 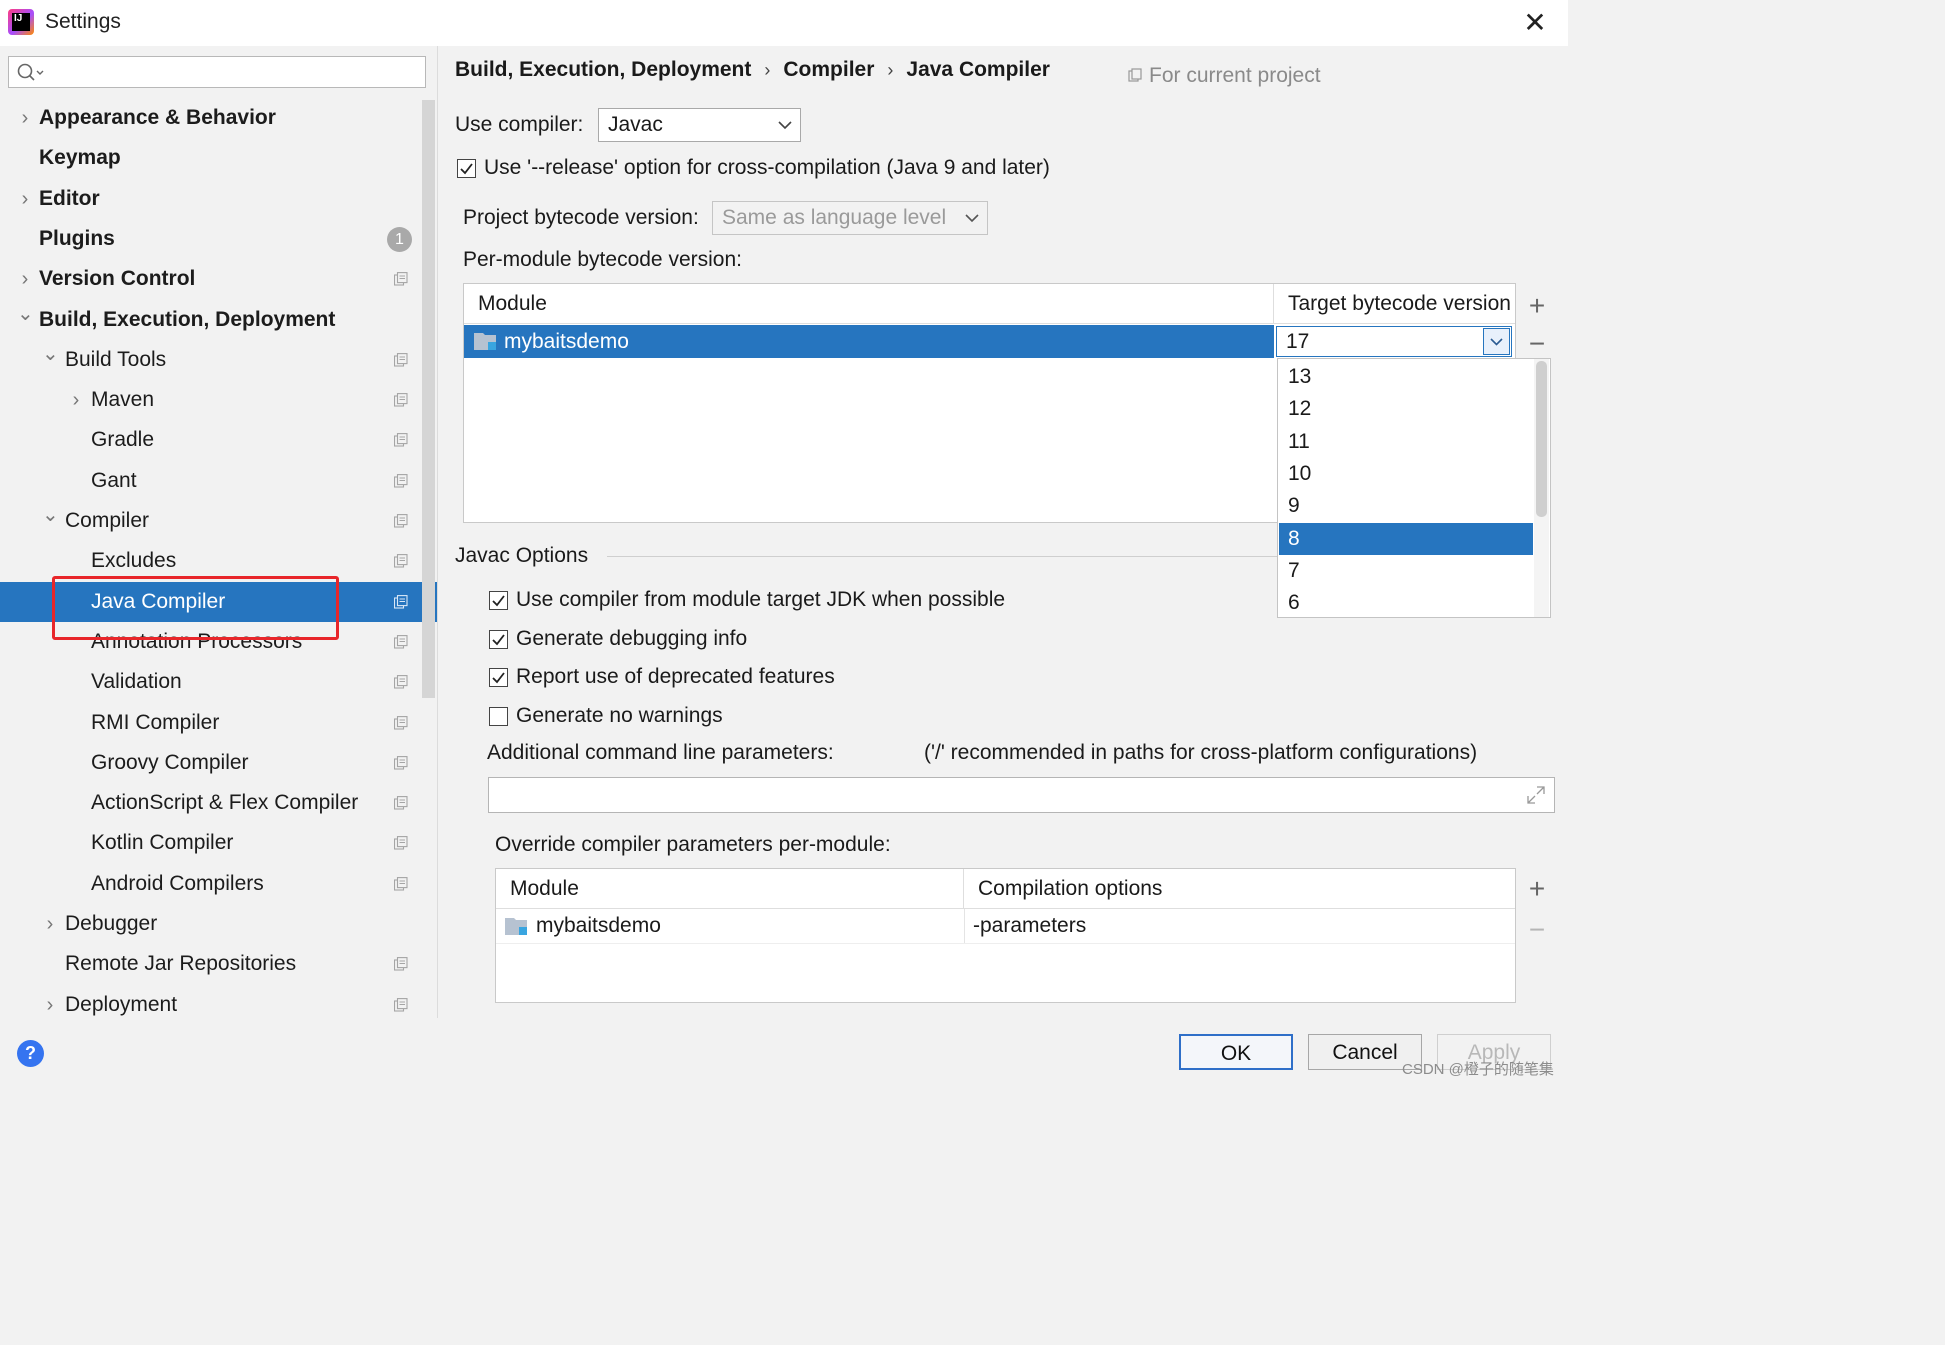 What do you see at coordinates (181, 964) in the screenshot?
I see `sidebar-item-label: Remote Jar Repositories` at bounding box center [181, 964].